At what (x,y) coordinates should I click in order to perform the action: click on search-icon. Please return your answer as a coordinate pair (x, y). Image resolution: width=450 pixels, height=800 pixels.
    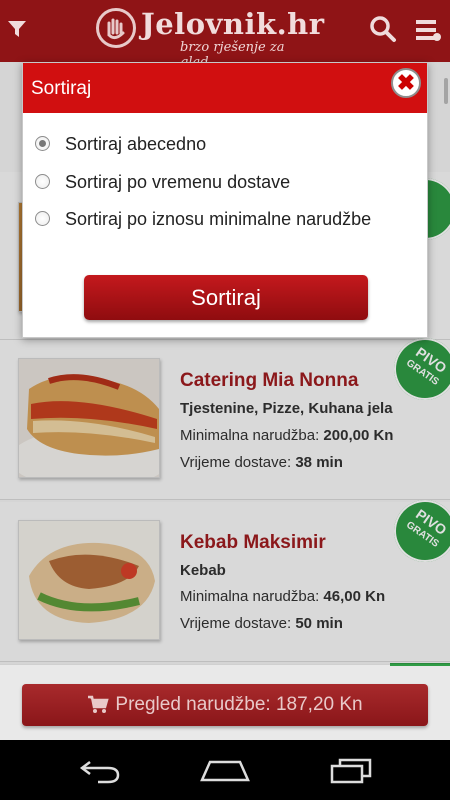
    Looking at the image, I should click on (383, 29).